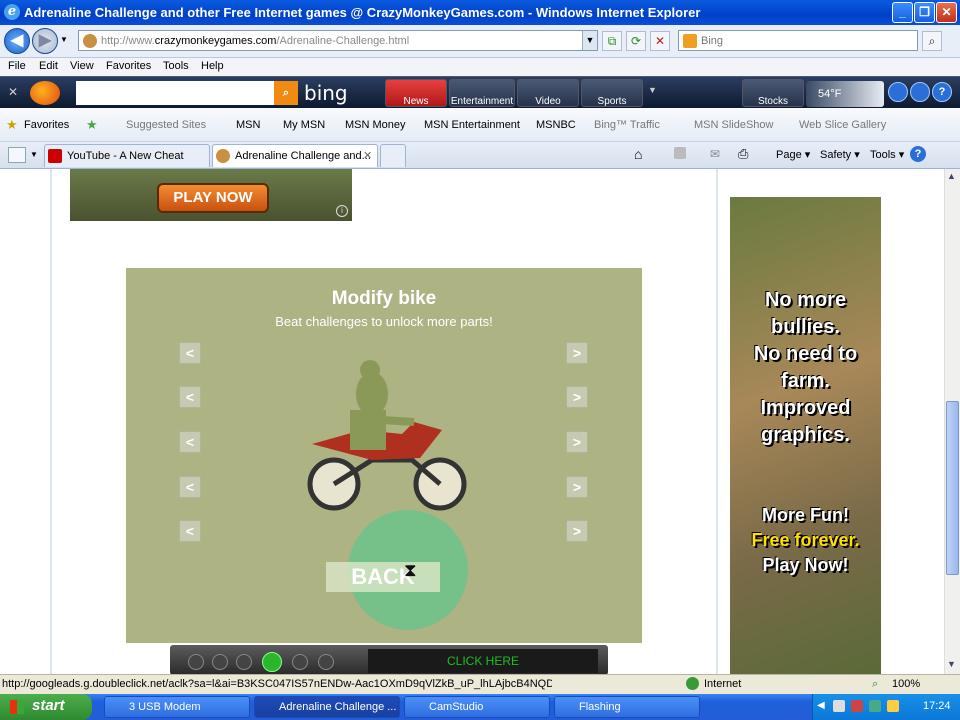 This screenshot has height=720, width=960. I want to click on fav-msn-slideshow: MSN SlideShow, so click(733, 125).